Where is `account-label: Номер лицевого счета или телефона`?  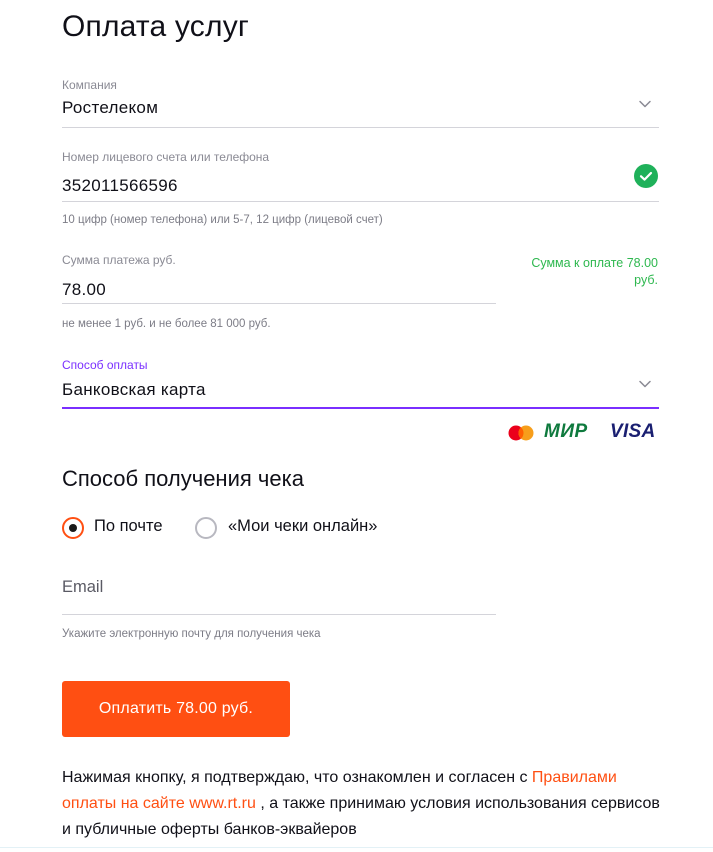
account-label: Номер лицевого счета или телефона is located at coordinates (166, 157).